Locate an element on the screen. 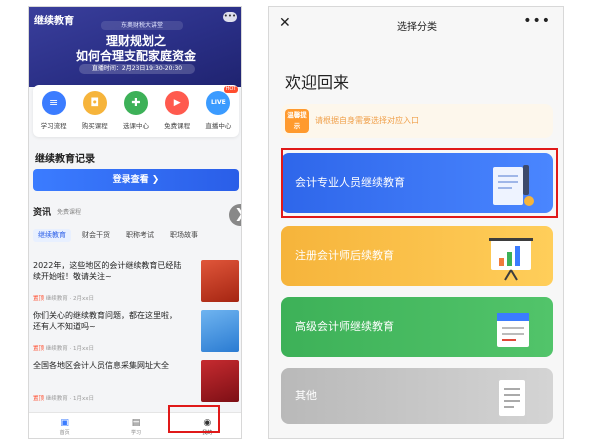 The height and width of the screenshot is (445, 592). document-icon is located at coordinates (512, 398).